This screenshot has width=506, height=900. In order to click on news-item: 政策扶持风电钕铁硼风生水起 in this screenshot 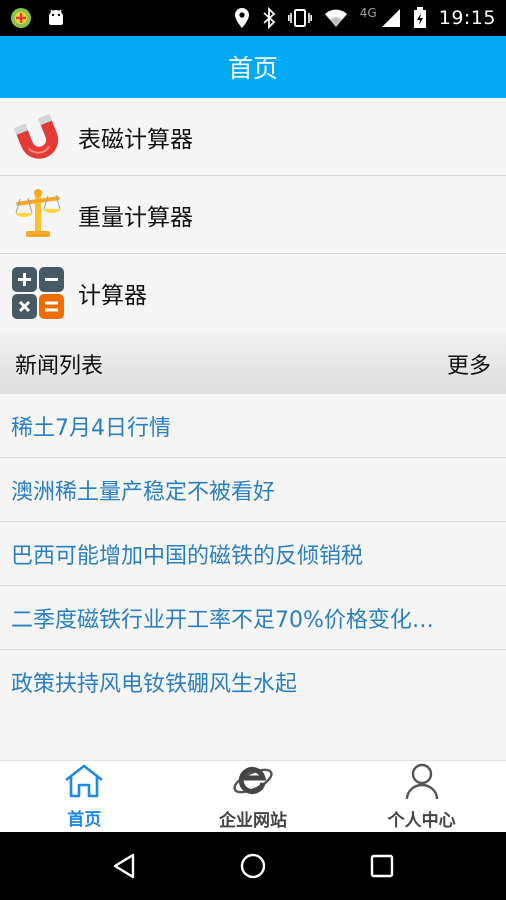, I will do `click(253, 682)`.